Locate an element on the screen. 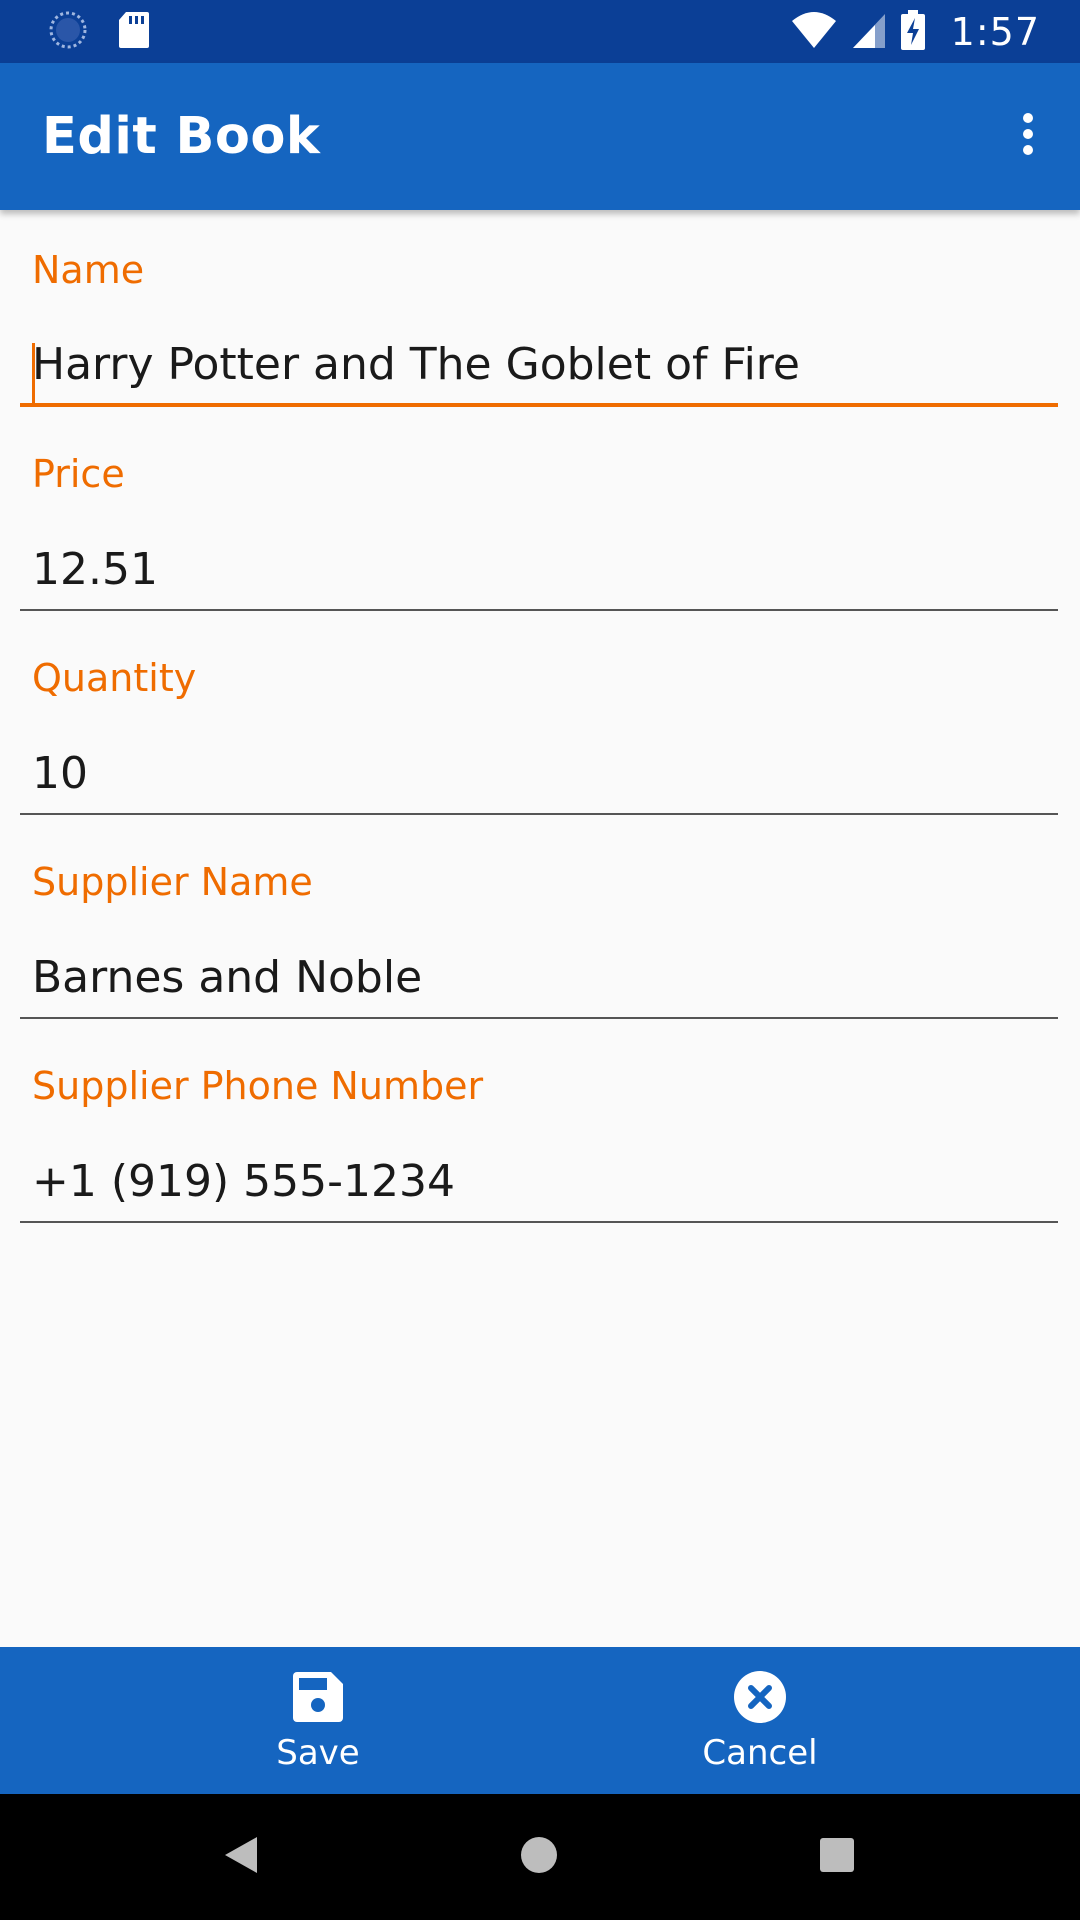 The height and width of the screenshot is (1920, 1080). wifi-icon is located at coordinates (814, 32).